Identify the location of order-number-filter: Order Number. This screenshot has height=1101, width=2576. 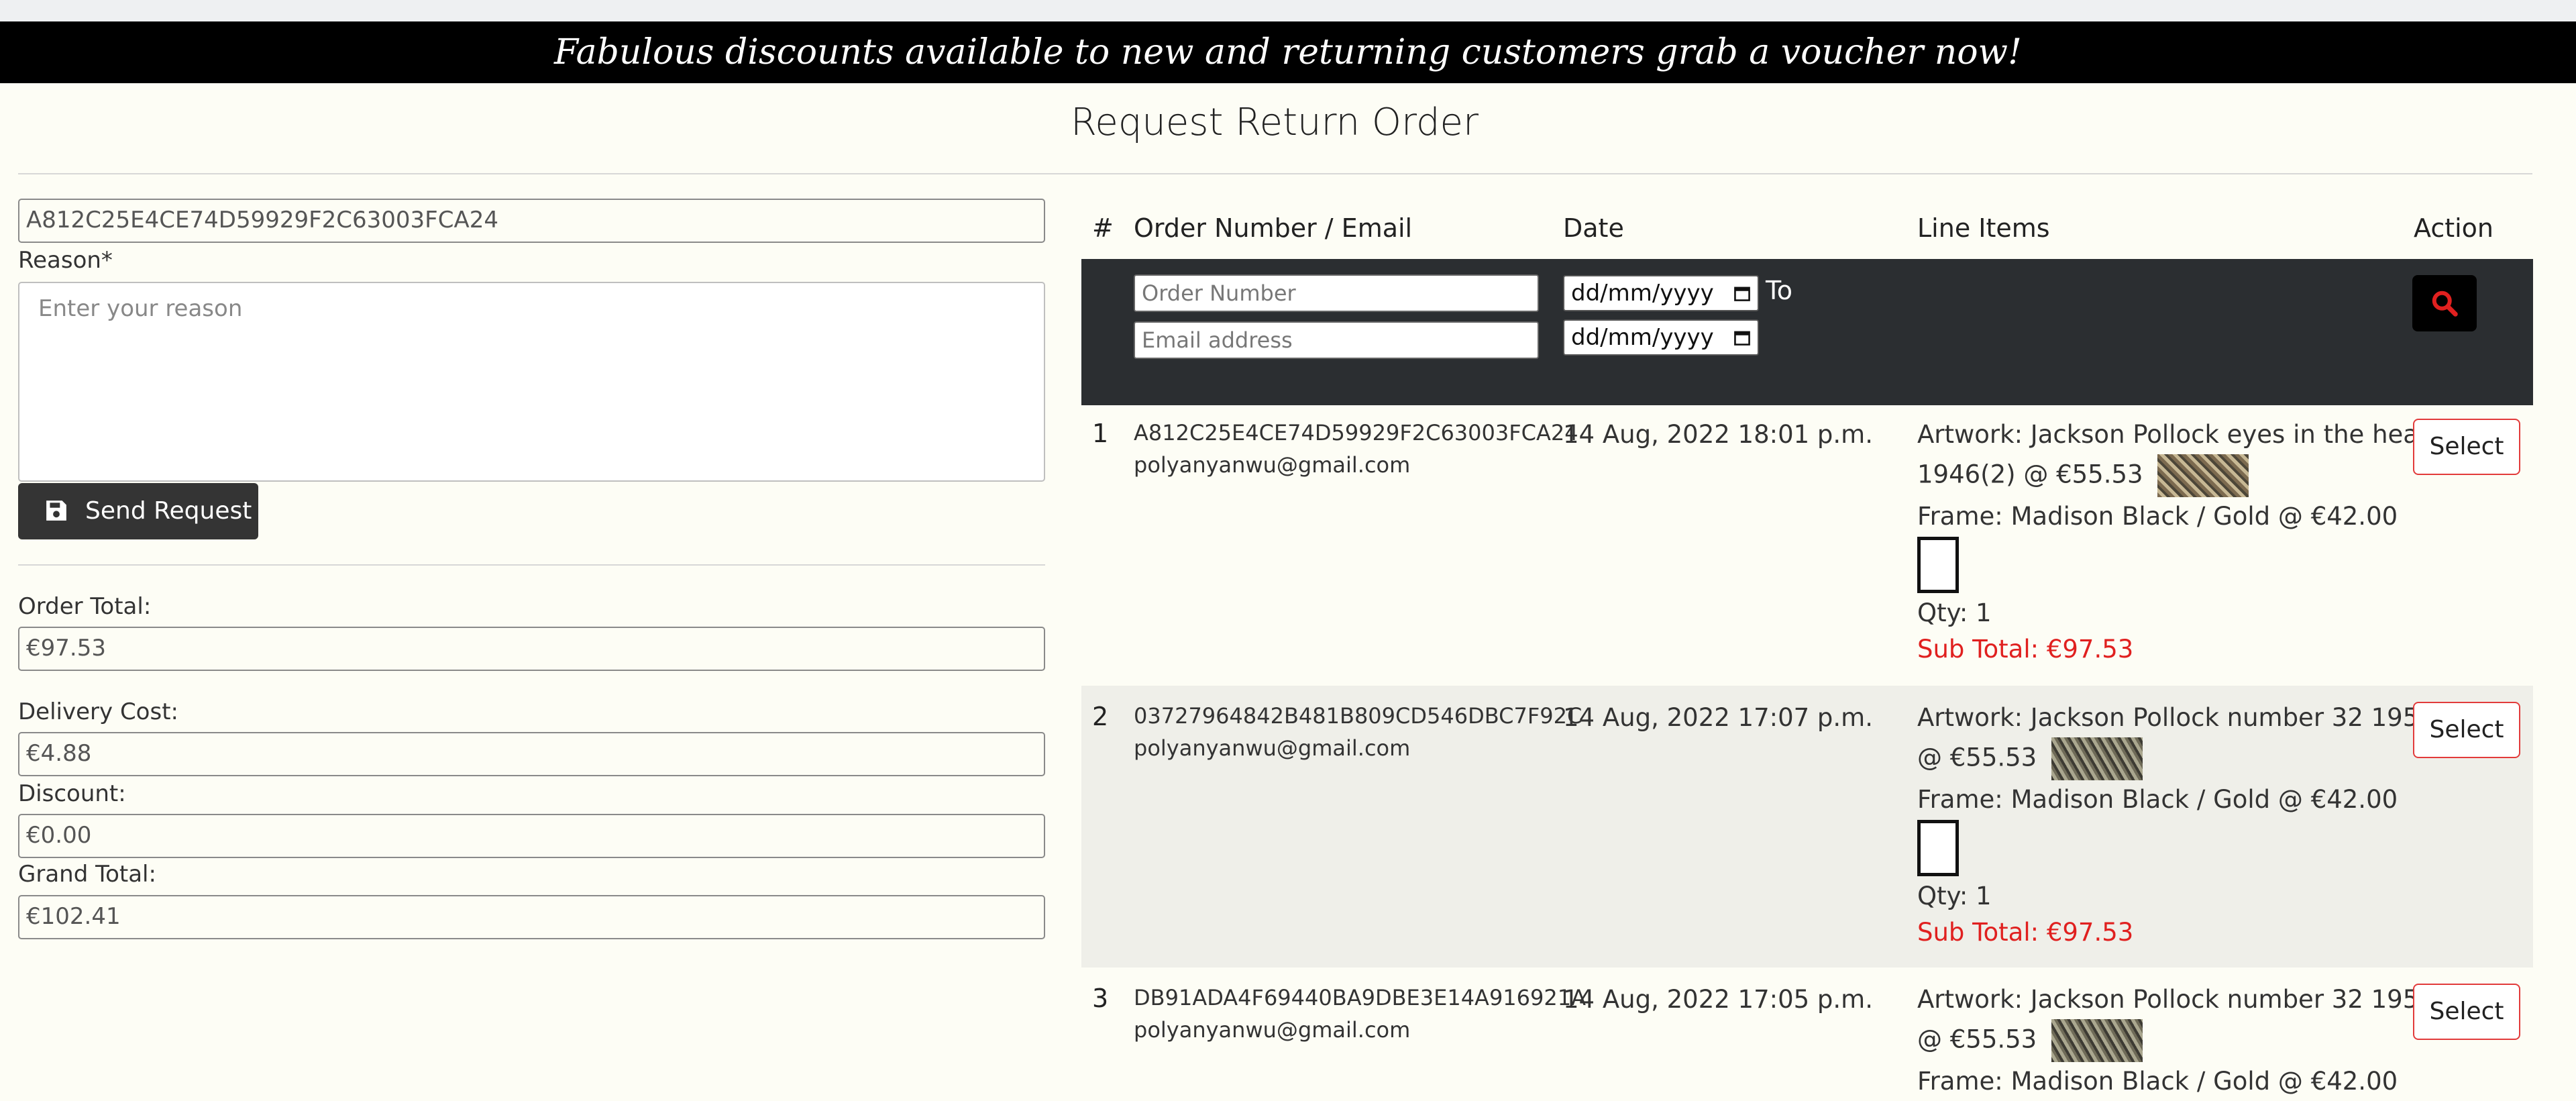
(1336, 293).